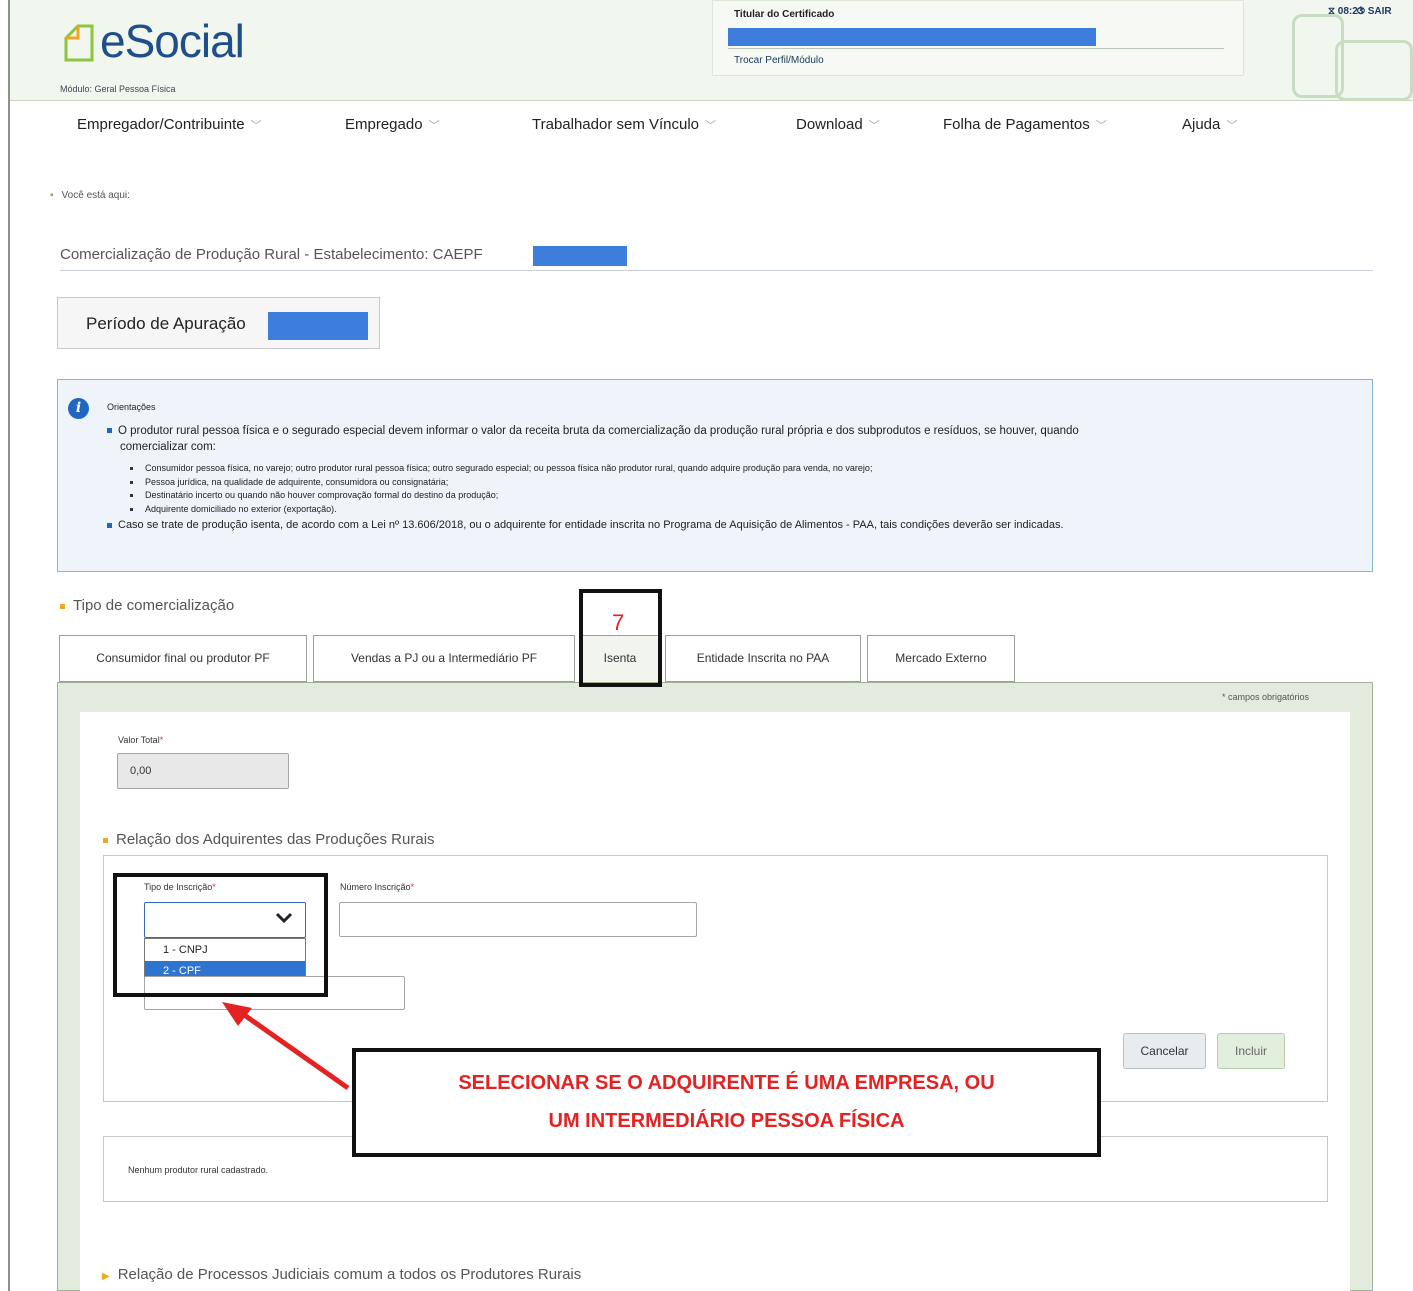  Describe the element at coordinates (941, 658) in the screenshot. I see `tab-mercado-externo: Mercado Externo` at that location.